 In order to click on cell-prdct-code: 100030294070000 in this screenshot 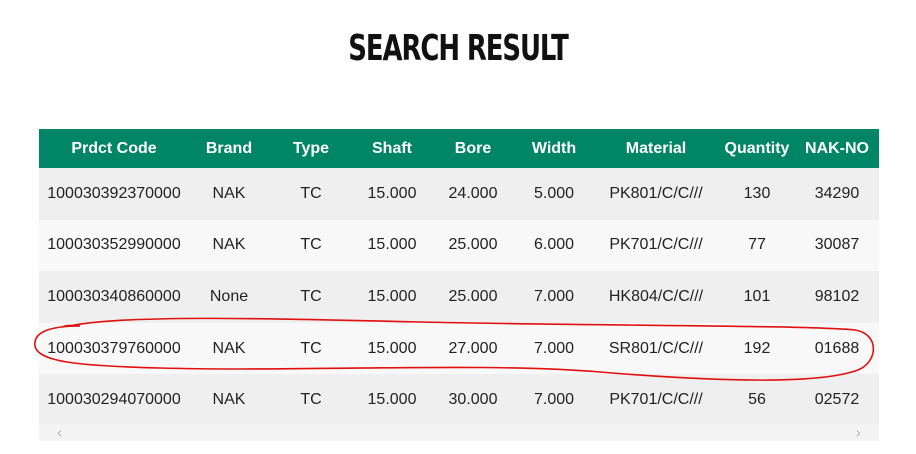, I will do `click(114, 400)`.